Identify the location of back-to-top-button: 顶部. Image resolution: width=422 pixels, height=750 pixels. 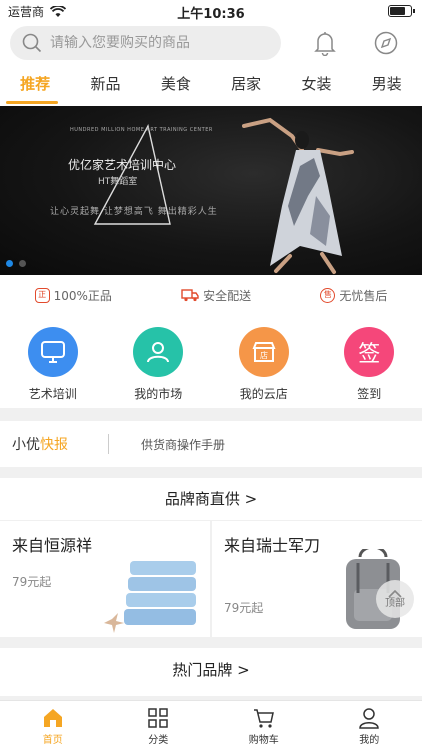
(395, 599).